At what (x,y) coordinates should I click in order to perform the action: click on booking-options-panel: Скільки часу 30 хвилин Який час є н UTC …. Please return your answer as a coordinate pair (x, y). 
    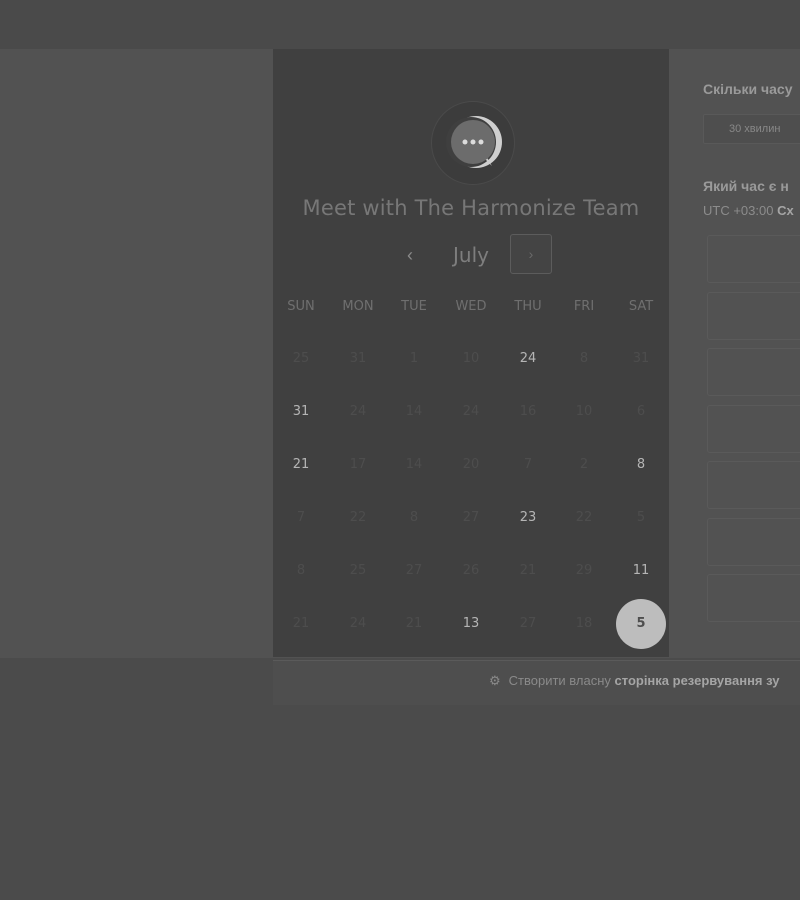
    Looking at the image, I should click on (742, 353).